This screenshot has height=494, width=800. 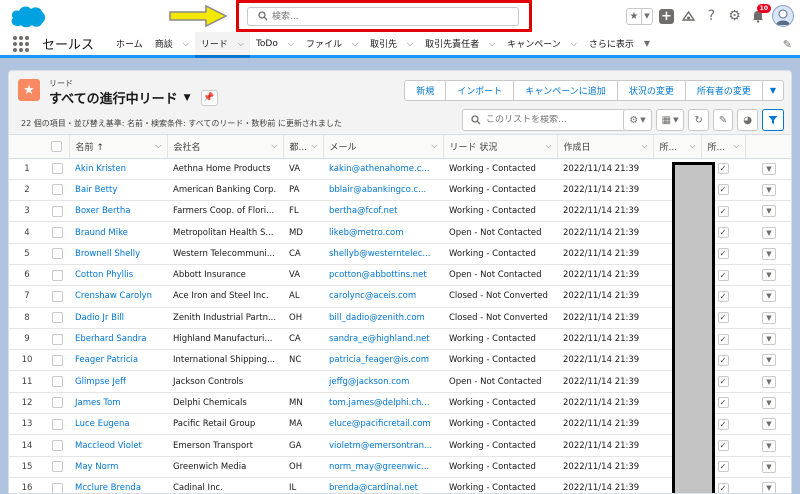 What do you see at coordinates (118, 403) in the screenshot?
I see `lead-name-link: James Tom` at bounding box center [118, 403].